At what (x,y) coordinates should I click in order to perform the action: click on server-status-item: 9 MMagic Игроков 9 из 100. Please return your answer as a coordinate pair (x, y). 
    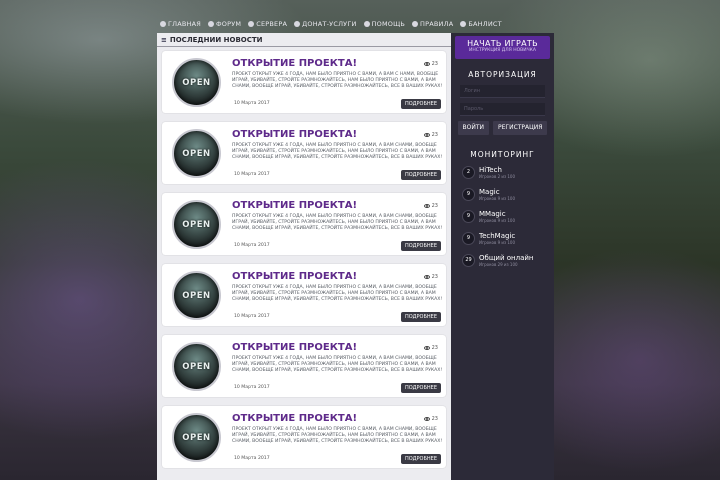
    Looking at the image, I should click on (508, 216).